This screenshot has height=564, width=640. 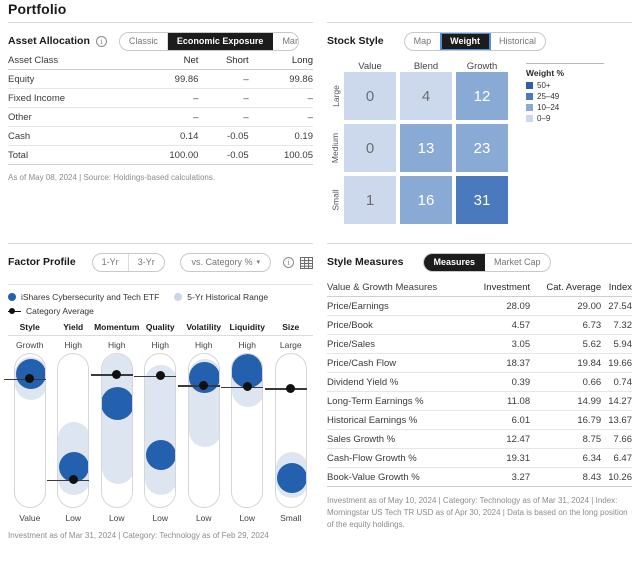 What do you see at coordinates (500, 344) in the screenshot?
I see `table-cell: 3.05` at bounding box center [500, 344].